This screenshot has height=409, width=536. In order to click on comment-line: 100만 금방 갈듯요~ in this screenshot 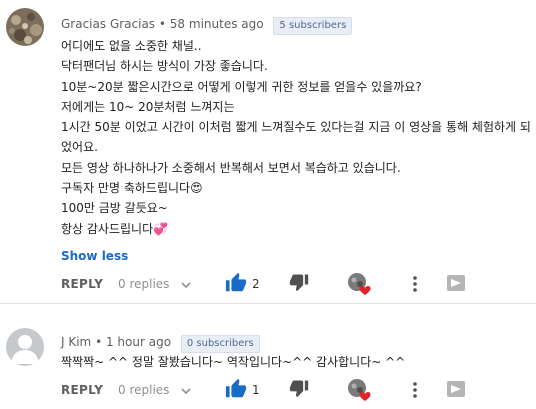, I will do `click(114, 208)`.